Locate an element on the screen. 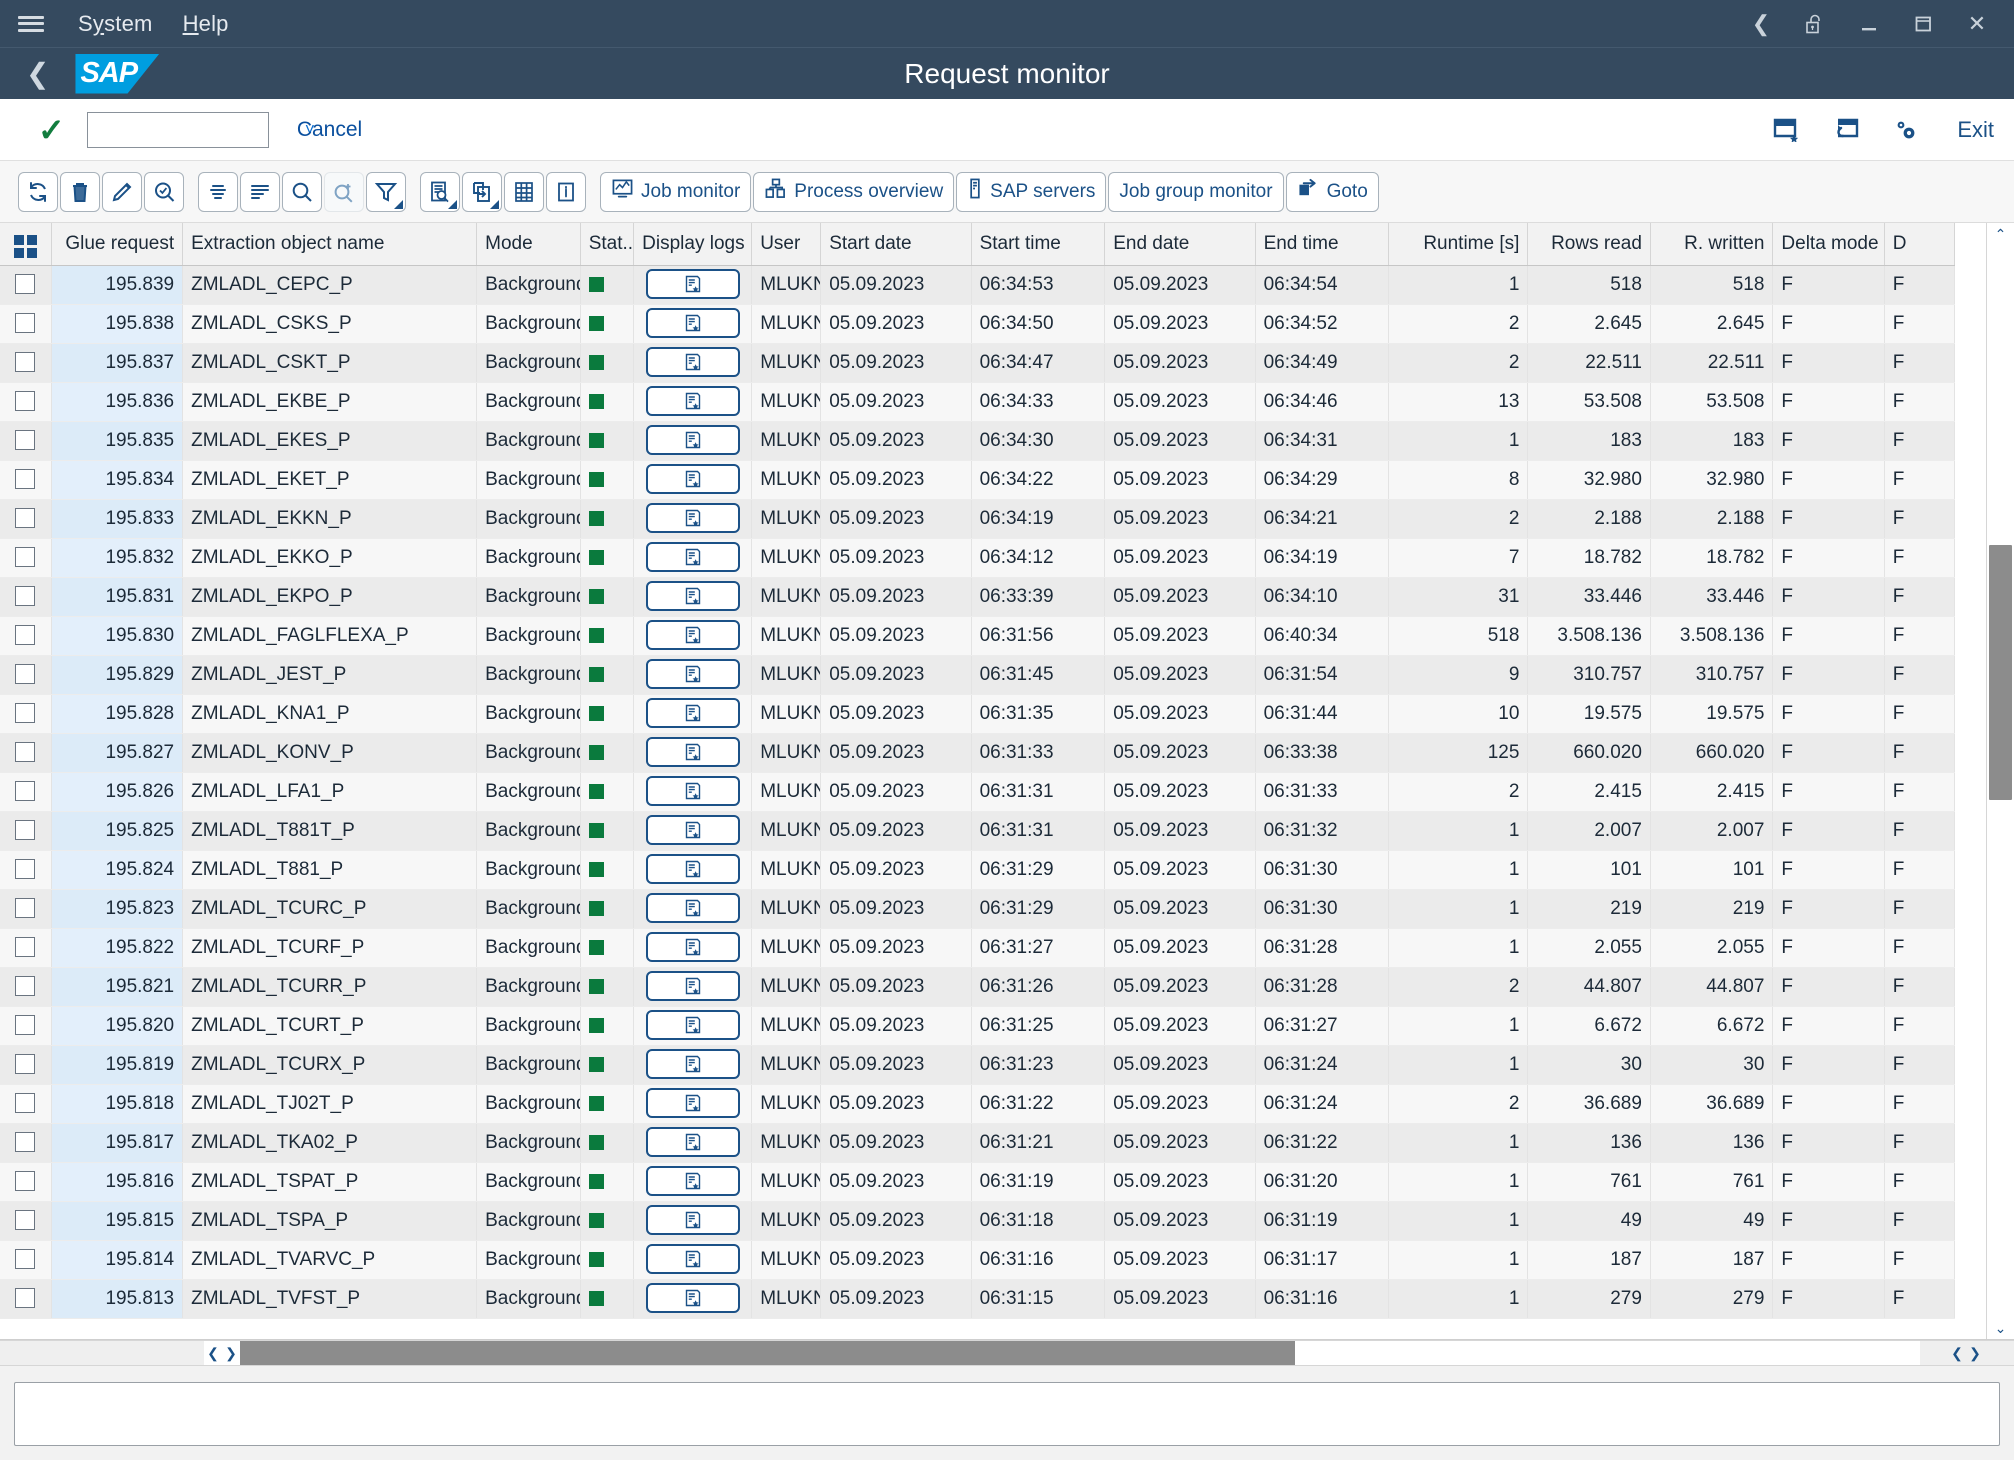 The image size is (2014, 1460). col-header-end-date: End date is located at coordinates (1180, 244).